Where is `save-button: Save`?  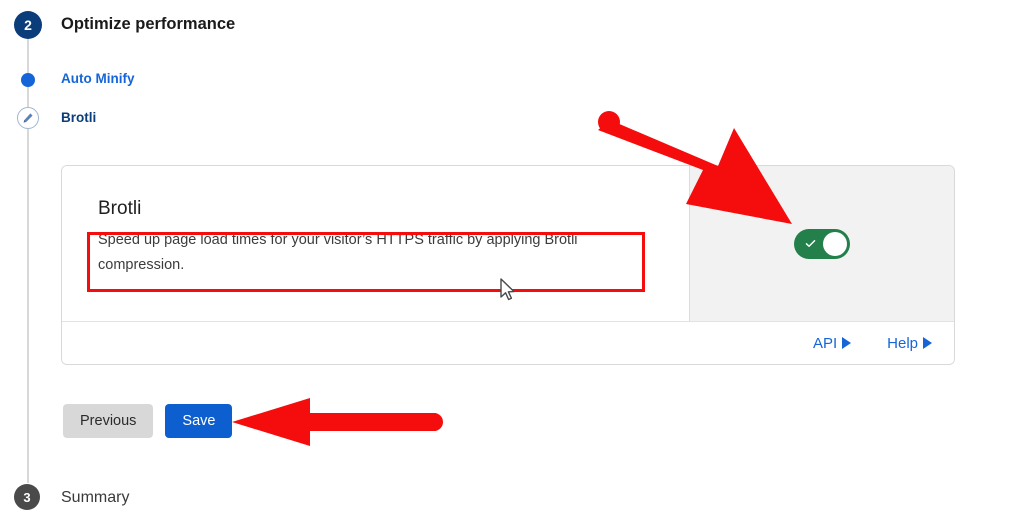 save-button: Save is located at coordinates (199, 421).